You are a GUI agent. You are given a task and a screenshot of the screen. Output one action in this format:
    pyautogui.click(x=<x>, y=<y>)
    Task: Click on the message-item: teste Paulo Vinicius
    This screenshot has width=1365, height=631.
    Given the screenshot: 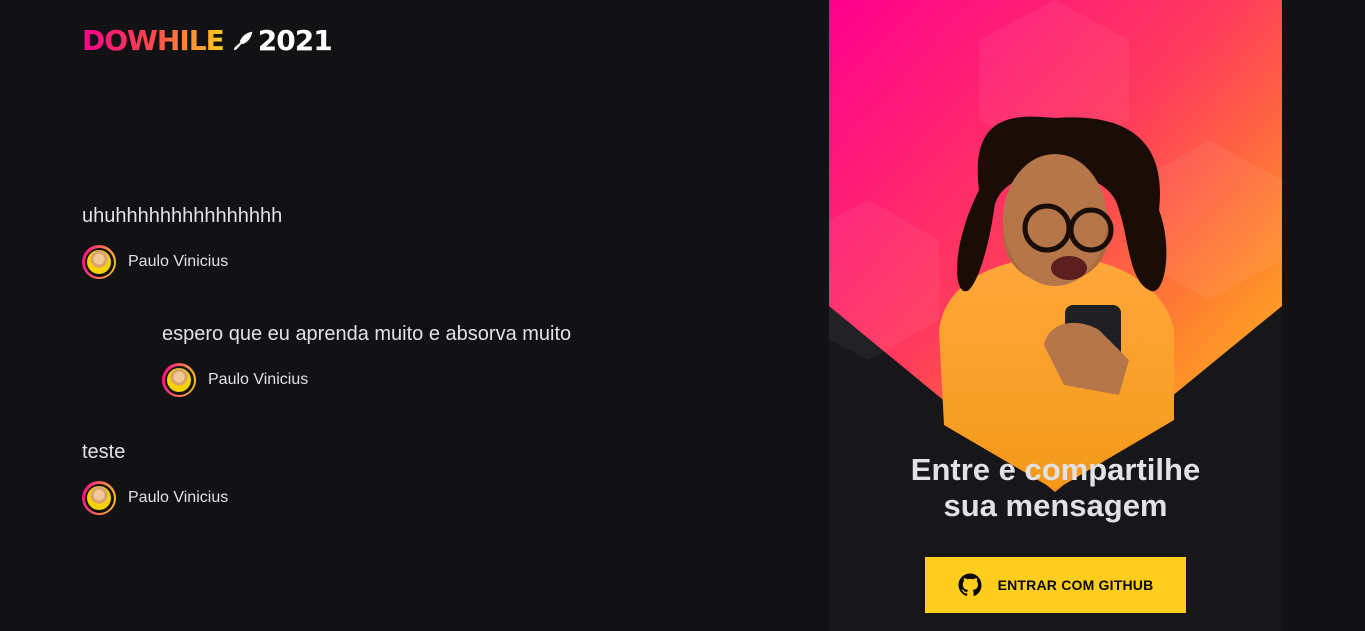 What is the action you would take?
    pyautogui.click(x=155, y=477)
    